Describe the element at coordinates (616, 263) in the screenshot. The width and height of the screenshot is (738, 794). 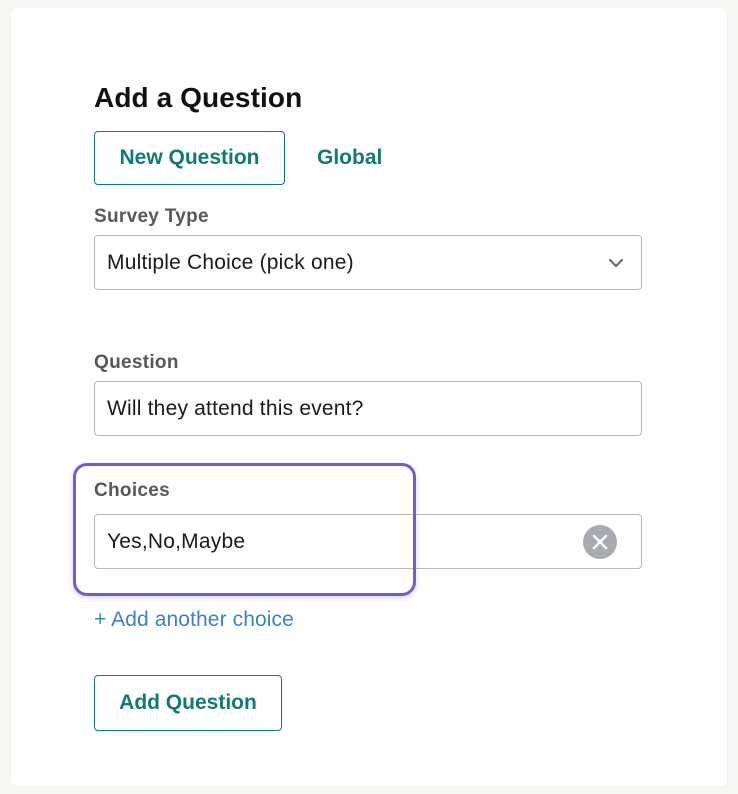
I see `chevron-down-icon` at that location.